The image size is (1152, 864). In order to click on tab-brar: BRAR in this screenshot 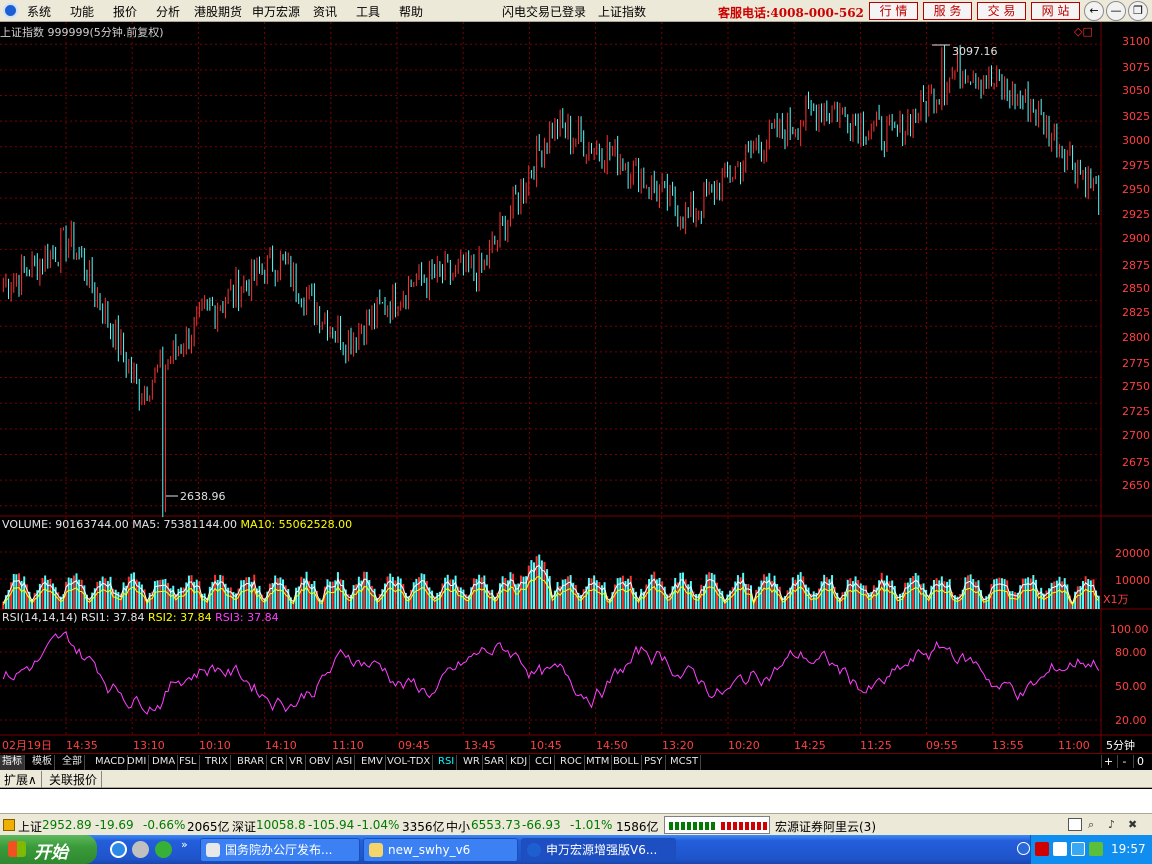, I will do `click(251, 762)`.